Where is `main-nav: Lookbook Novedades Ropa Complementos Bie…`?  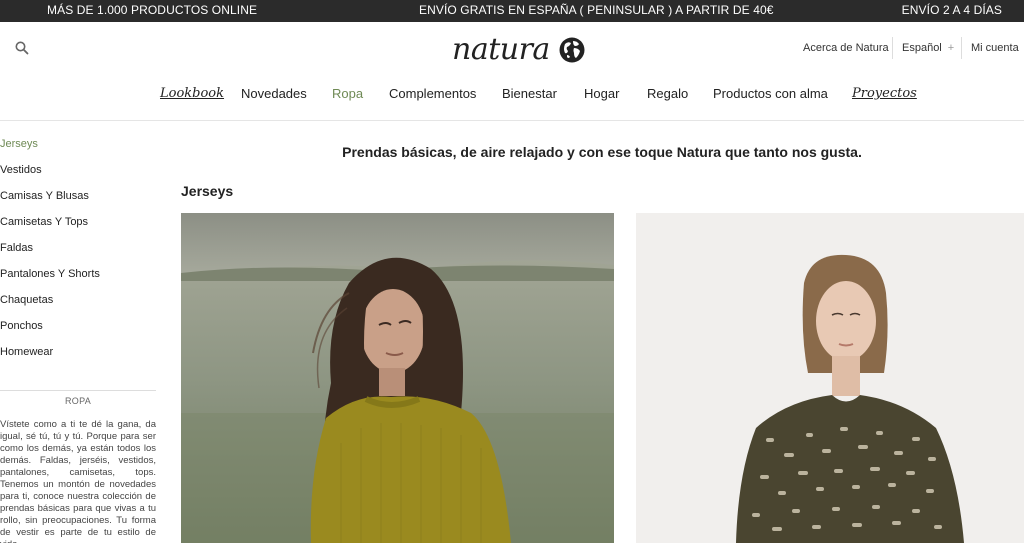
main-nav: Lookbook Novedades Ropa Complementos Bie… is located at coordinates (512, 94).